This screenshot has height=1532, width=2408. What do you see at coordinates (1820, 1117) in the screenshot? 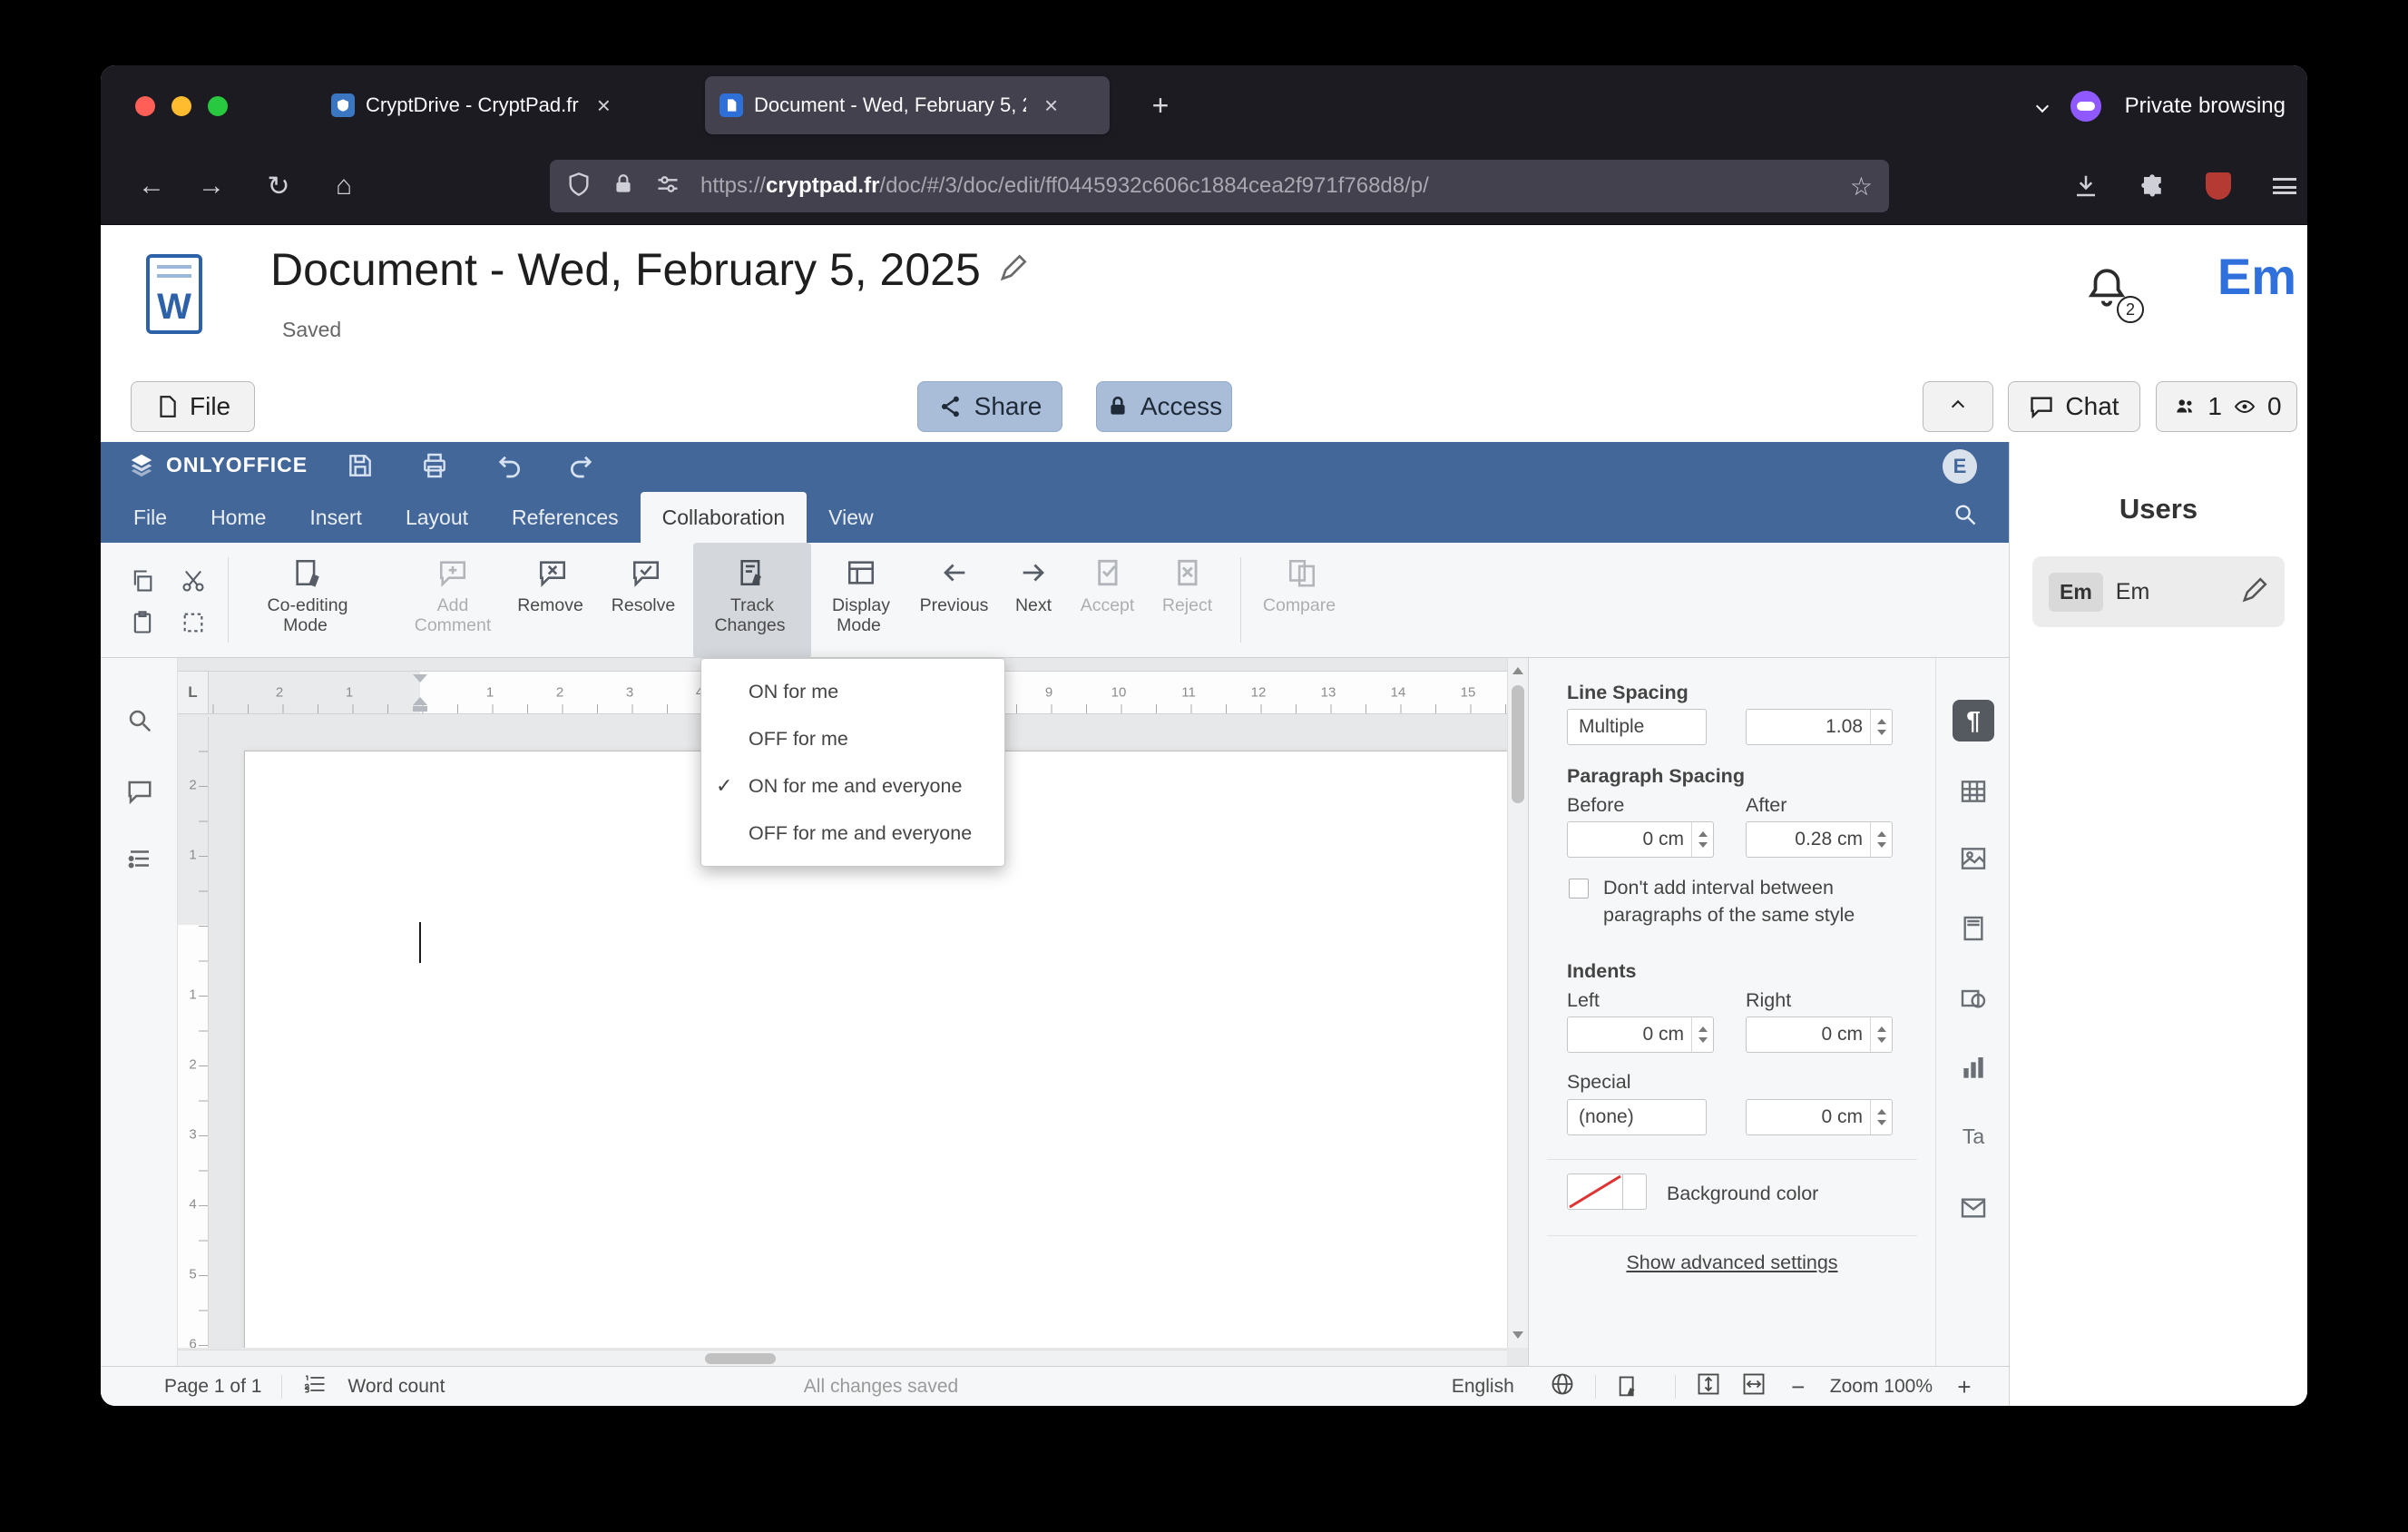
I see `special-amount-input: 0 cm` at bounding box center [1820, 1117].